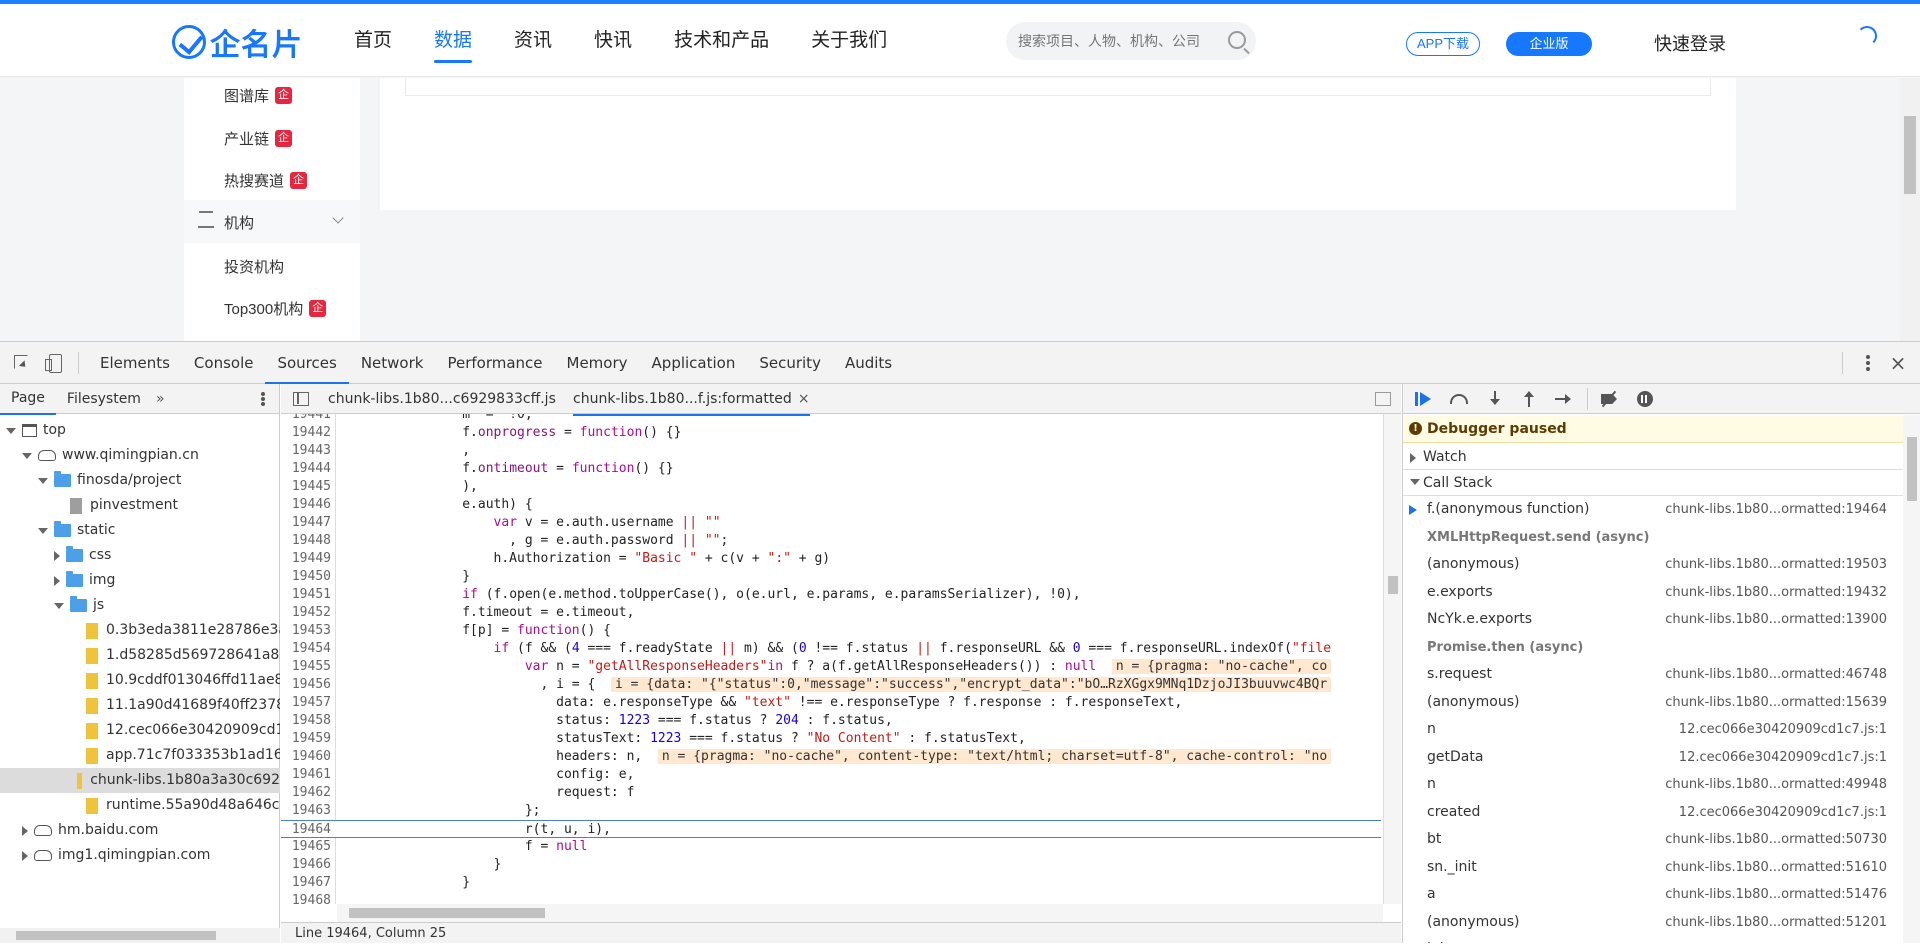 The height and width of the screenshot is (944, 1920). What do you see at coordinates (306, 631) in the screenshot?
I see `line-number: 19453` at bounding box center [306, 631].